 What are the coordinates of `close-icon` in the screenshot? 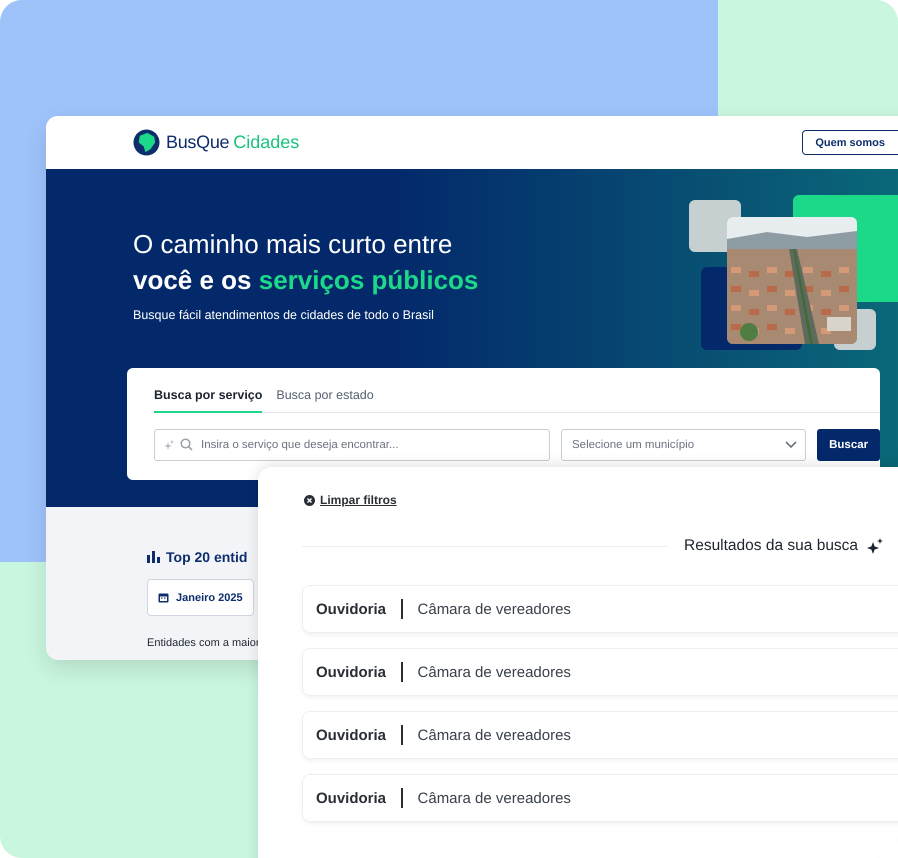 It's located at (309, 500).